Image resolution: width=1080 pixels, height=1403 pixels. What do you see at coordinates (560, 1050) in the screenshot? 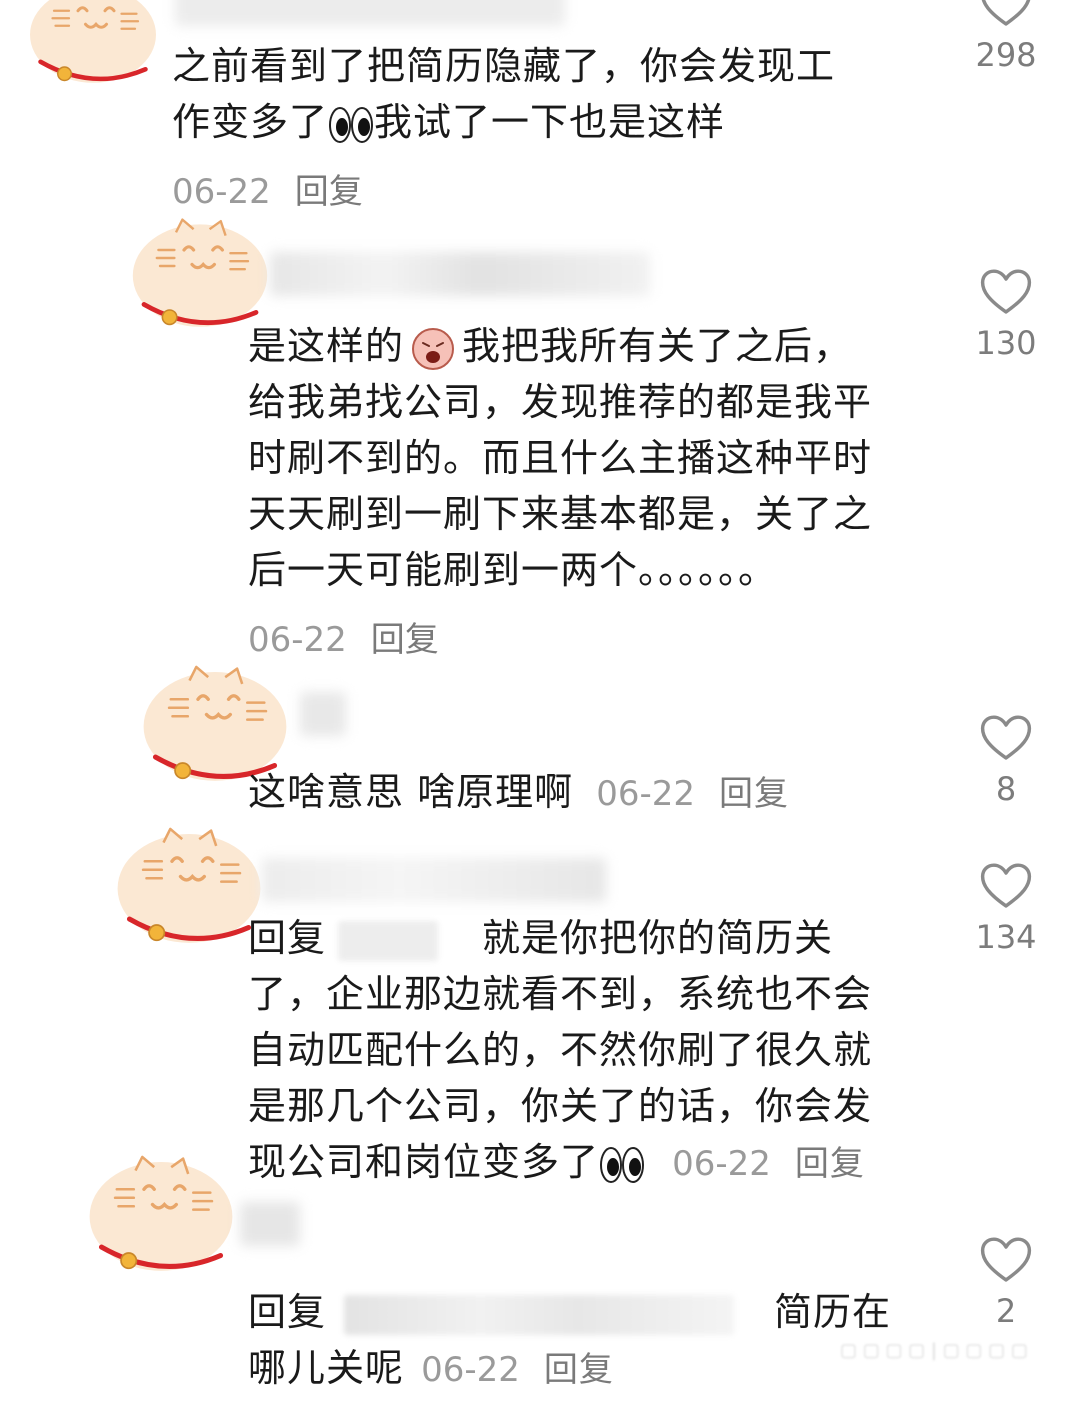
I see `comment-line: 自动匹配什么的，不然你刷了很久就` at bounding box center [560, 1050].